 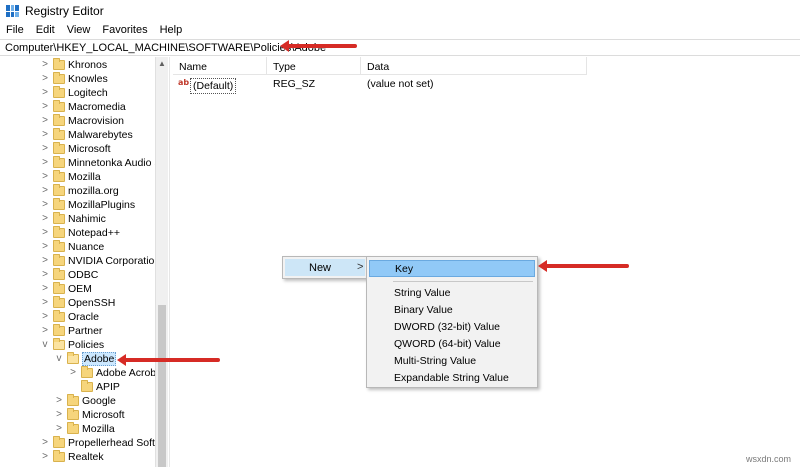 What do you see at coordinates (83, 107) in the screenshot?
I see `tree-item: > Macromedia` at bounding box center [83, 107].